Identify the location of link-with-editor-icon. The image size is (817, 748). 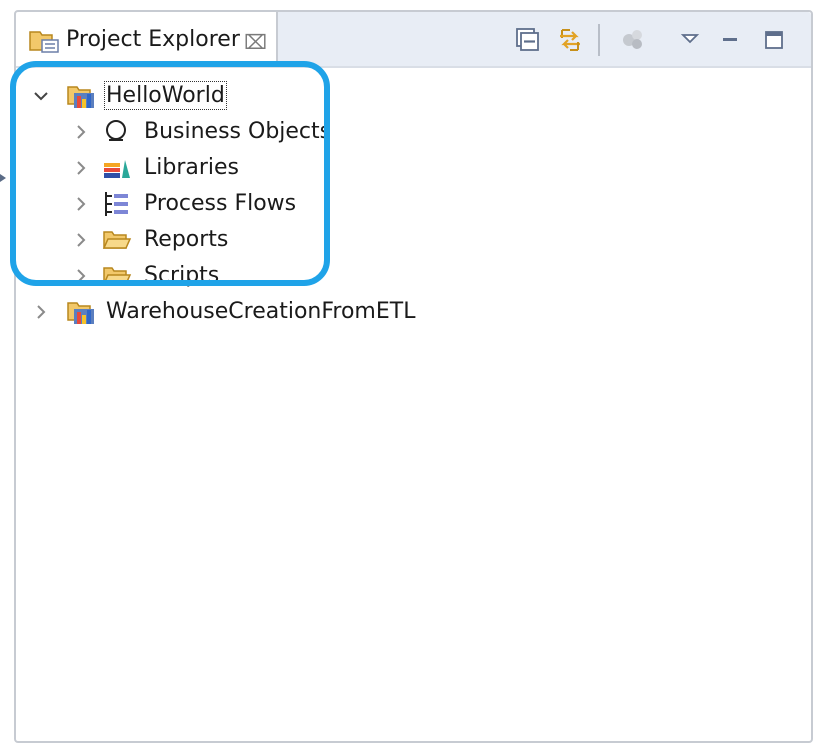
(570, 40).